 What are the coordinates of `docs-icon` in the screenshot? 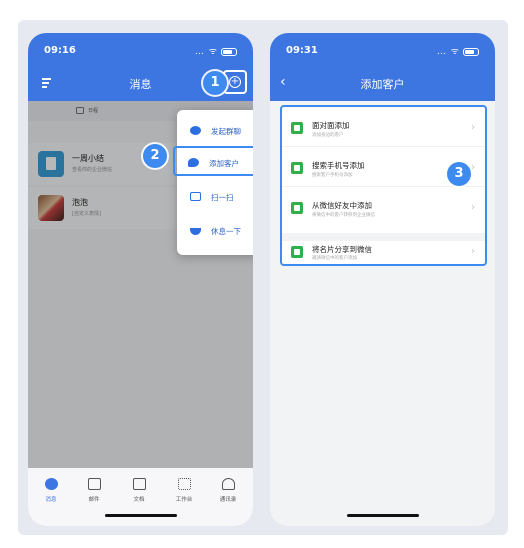 It's located at (139, 484).